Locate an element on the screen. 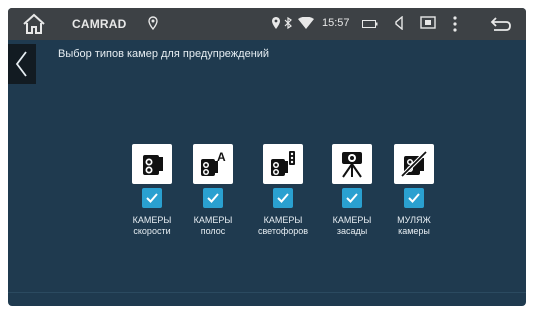 The image size is (534, 314). clock: 15:57 is located at coordinates (336, 23).